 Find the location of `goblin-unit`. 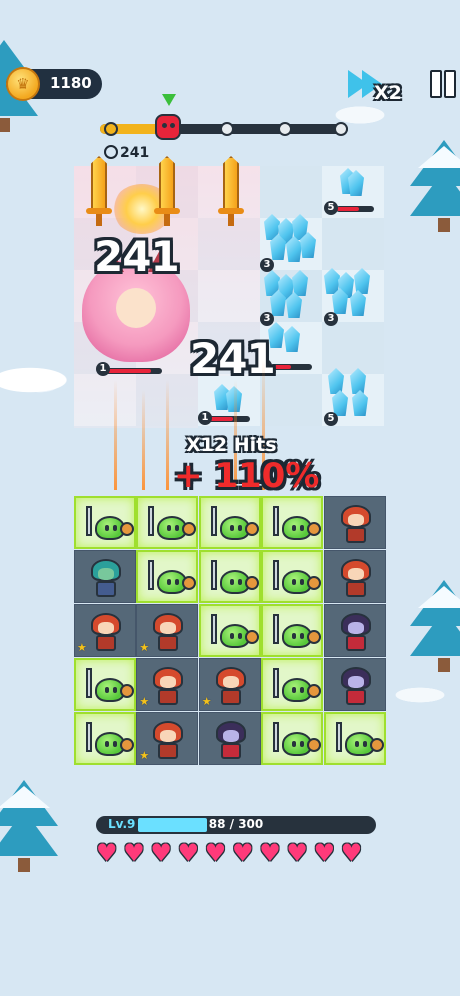

goblin-unit is located at coordinates (105, 576).